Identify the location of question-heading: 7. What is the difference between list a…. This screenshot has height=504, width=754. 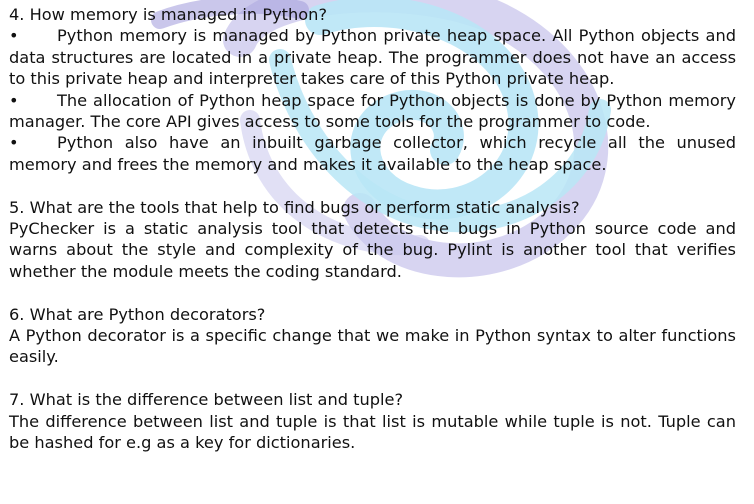
(206, 400).